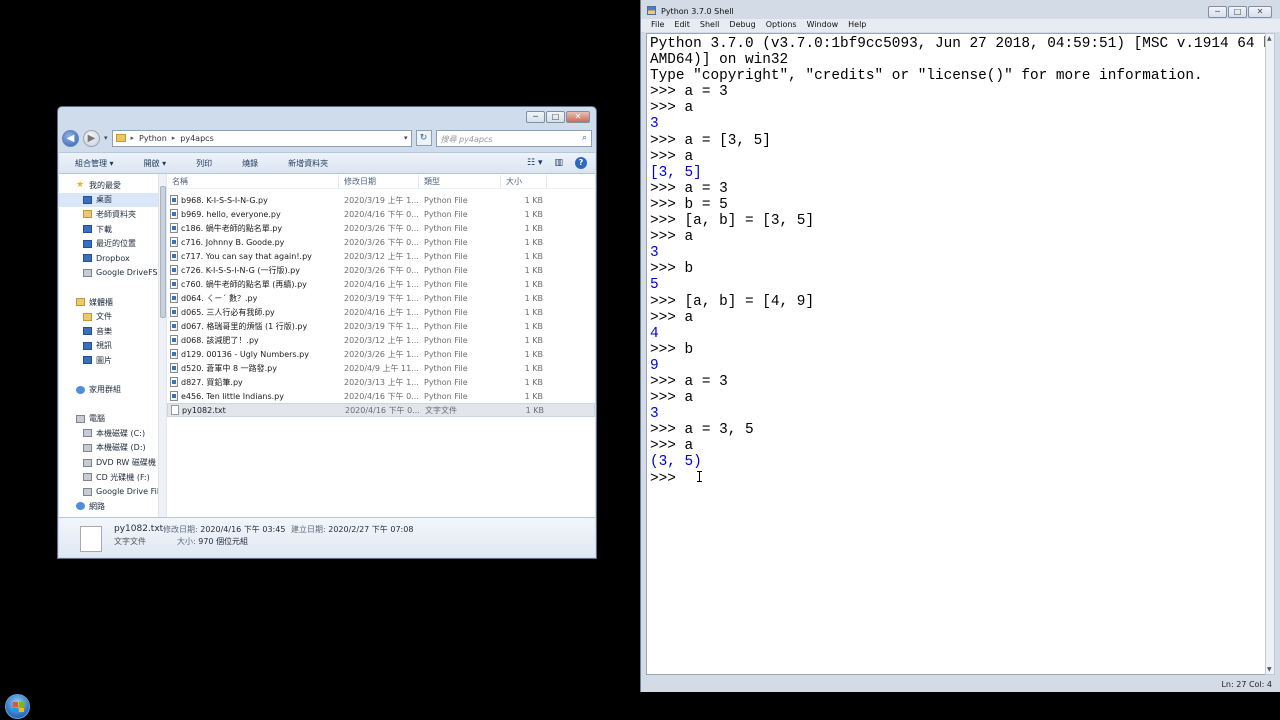 Image resolution: width=1280 pixels, height=720 pixels. I want to click on print-button: 列印, so click(203, 163).